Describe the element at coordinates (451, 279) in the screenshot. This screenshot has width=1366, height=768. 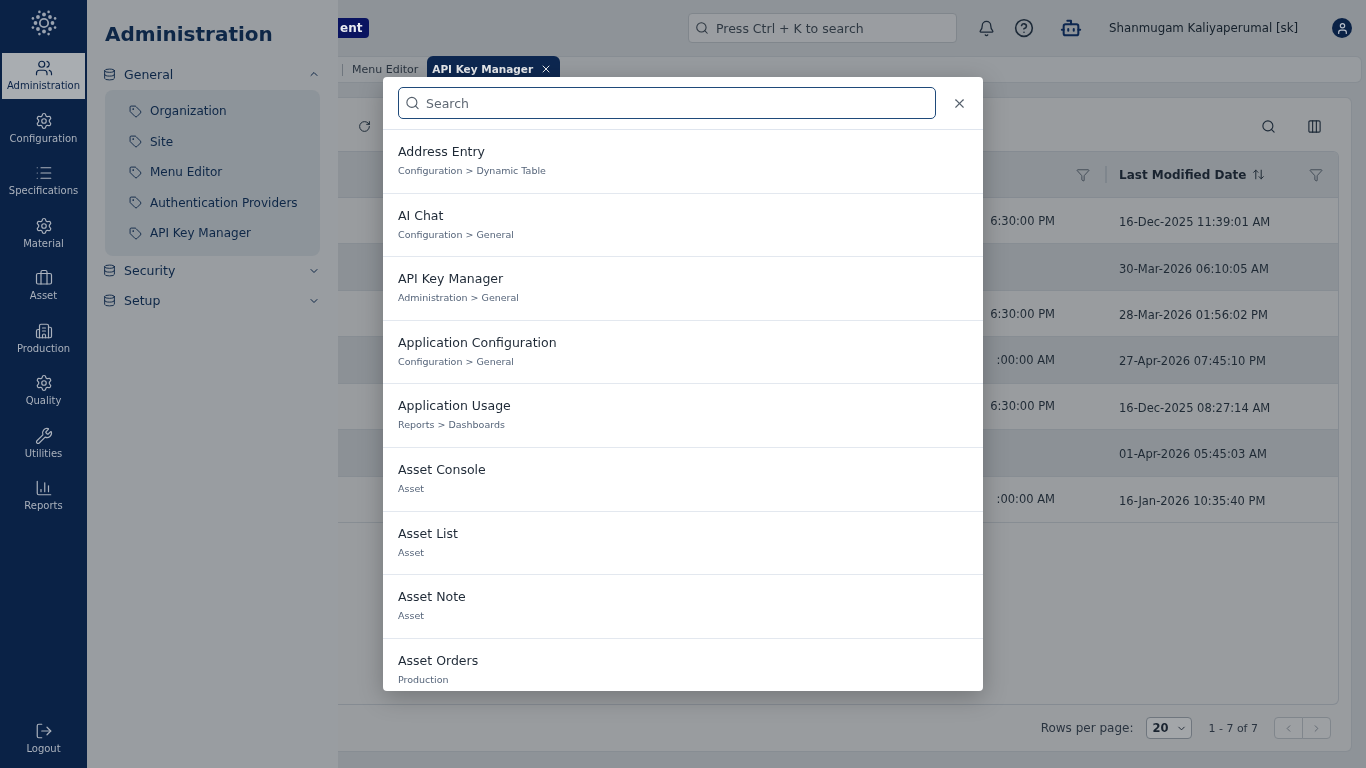
I see `search-result-link: API Key Manager` at that location.